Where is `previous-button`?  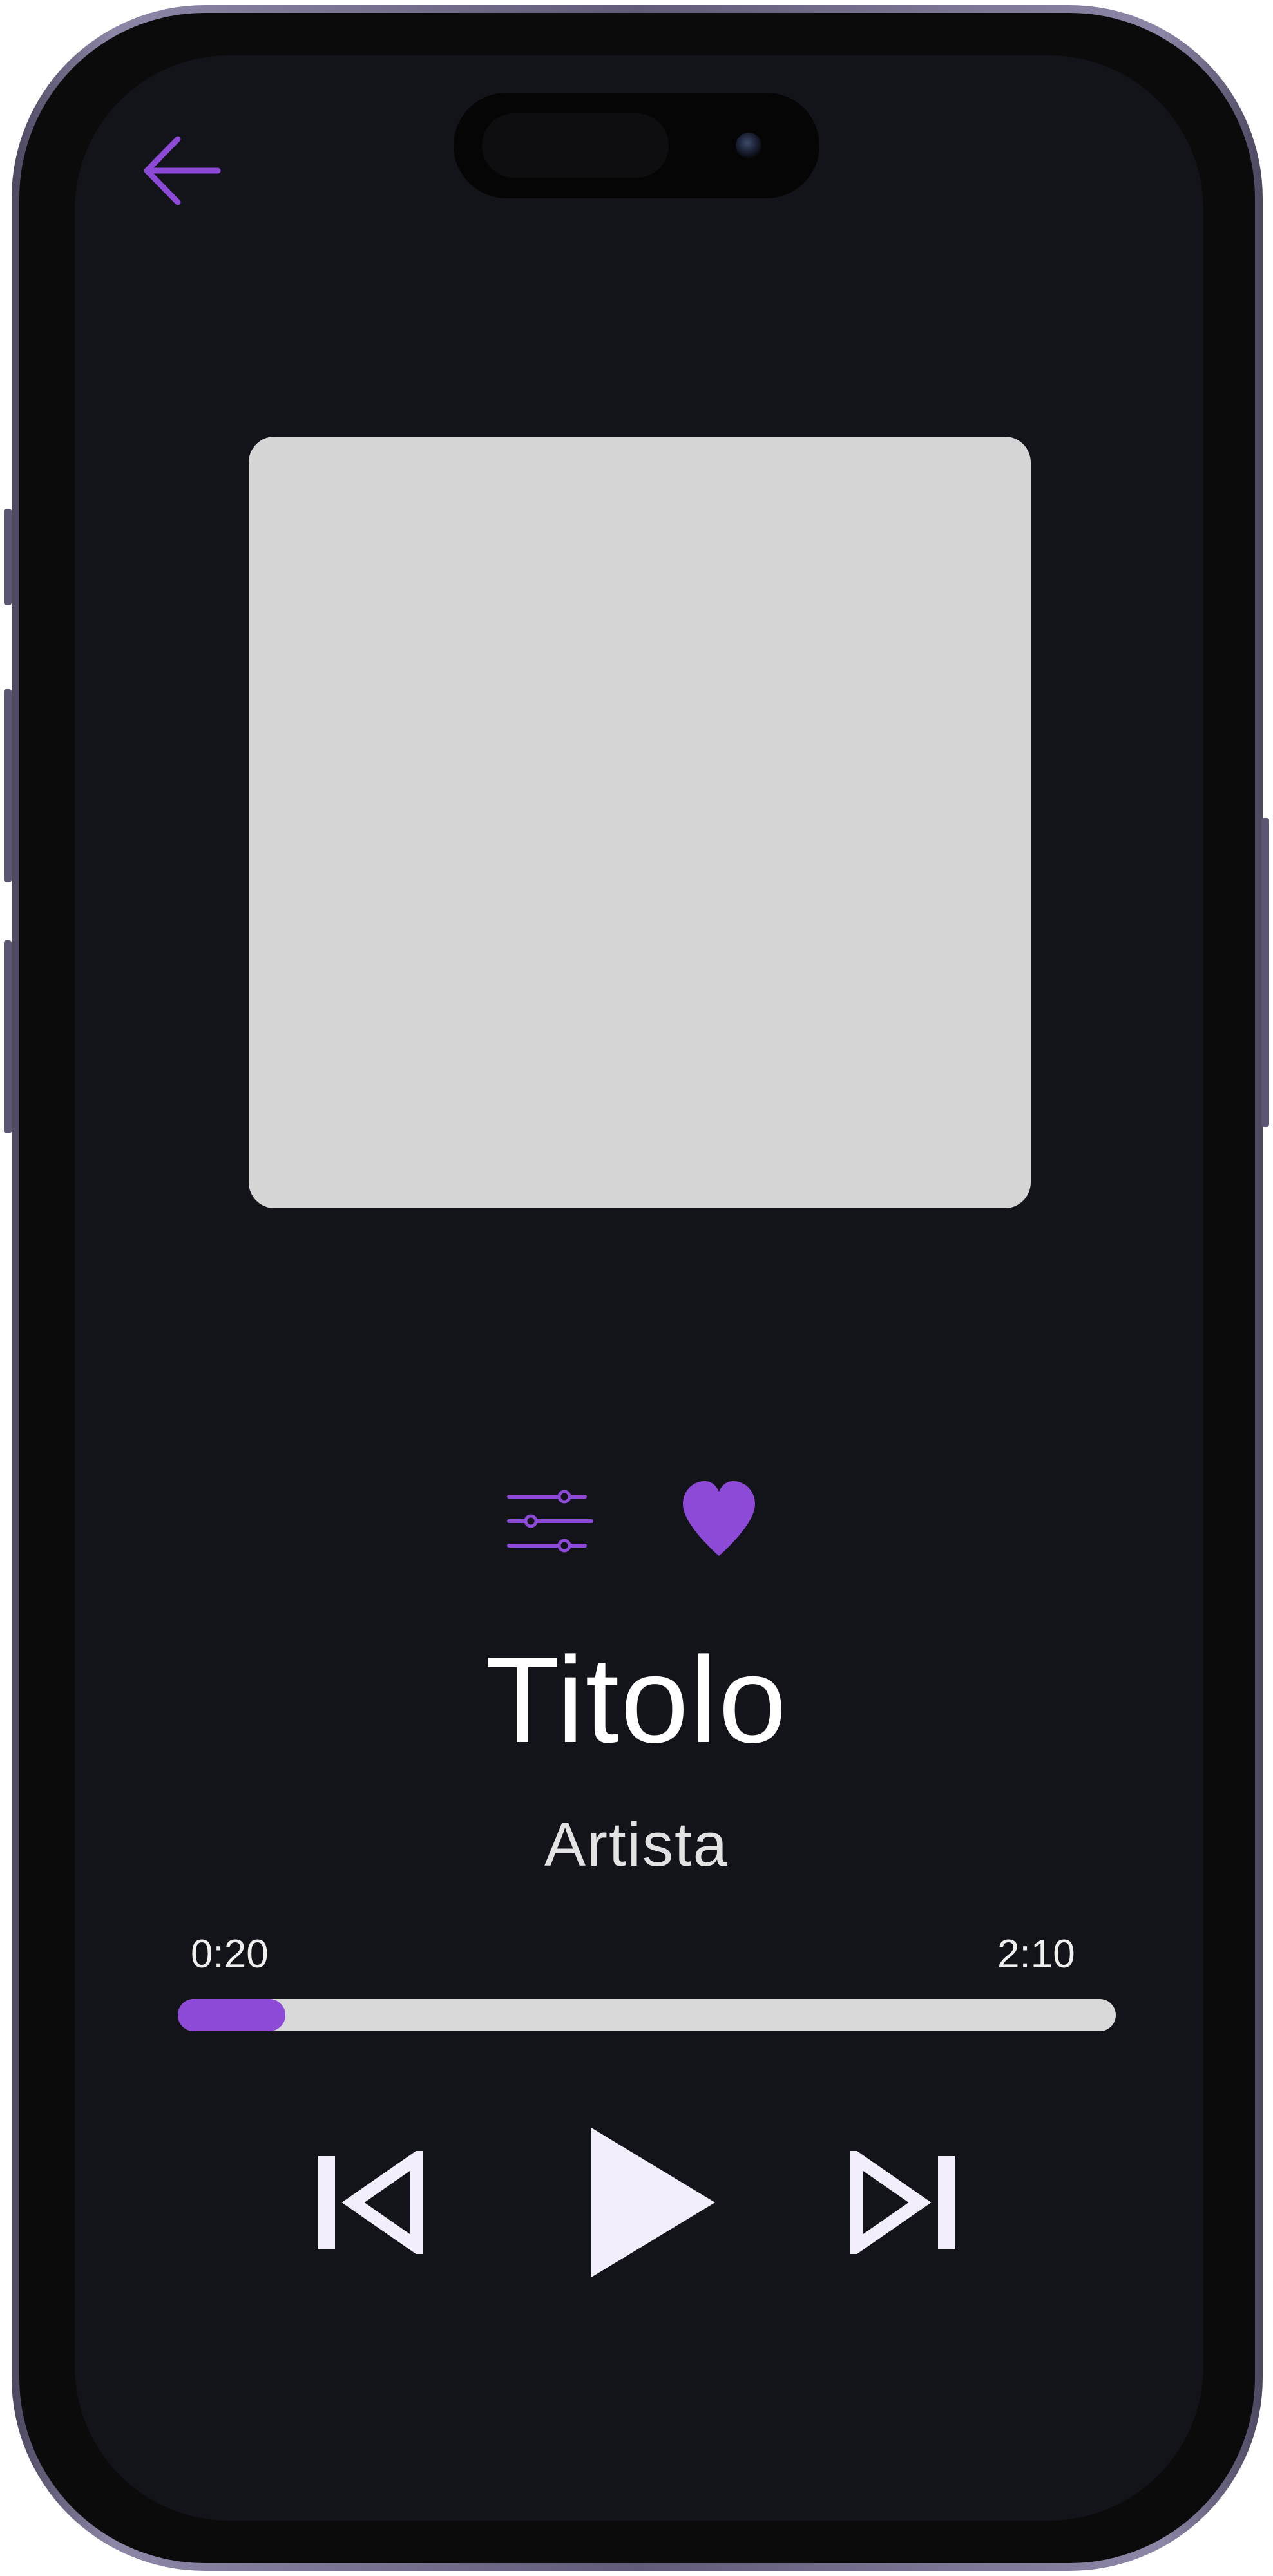
previous-button is located at coordinates (370, 2202).